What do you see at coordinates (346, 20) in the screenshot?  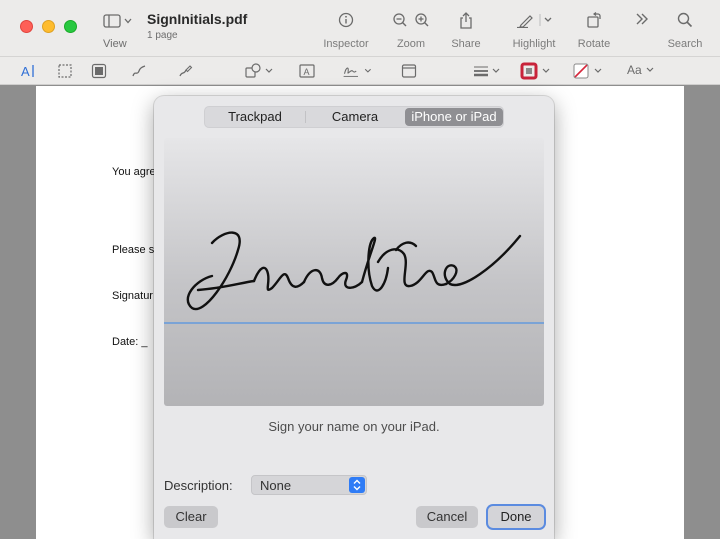 I see `info-icon` at bounding box center [346, 20].